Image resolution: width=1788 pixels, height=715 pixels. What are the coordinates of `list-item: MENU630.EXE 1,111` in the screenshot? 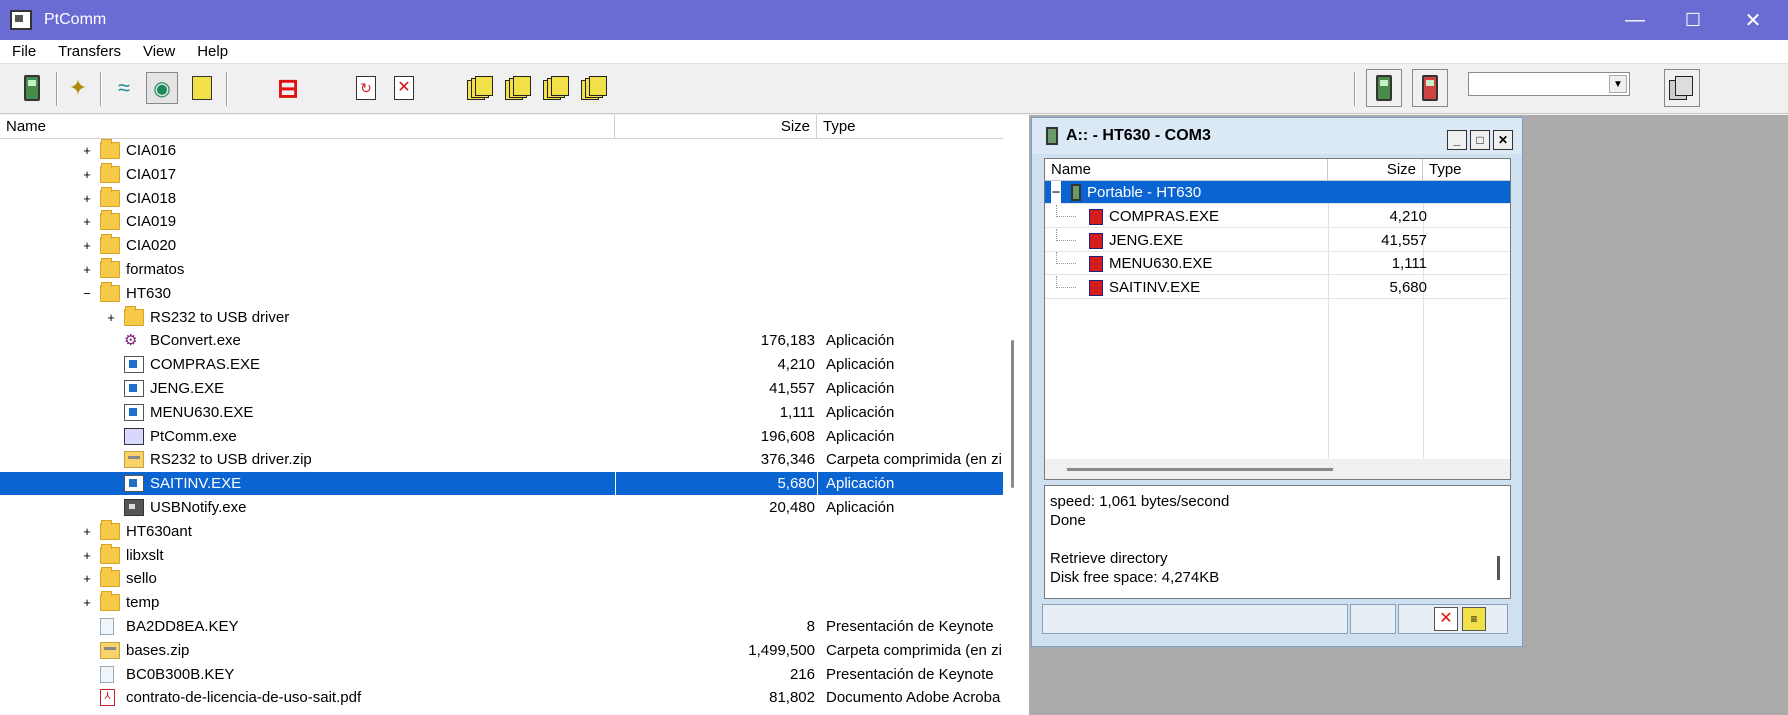 It's located at (1277, 263).